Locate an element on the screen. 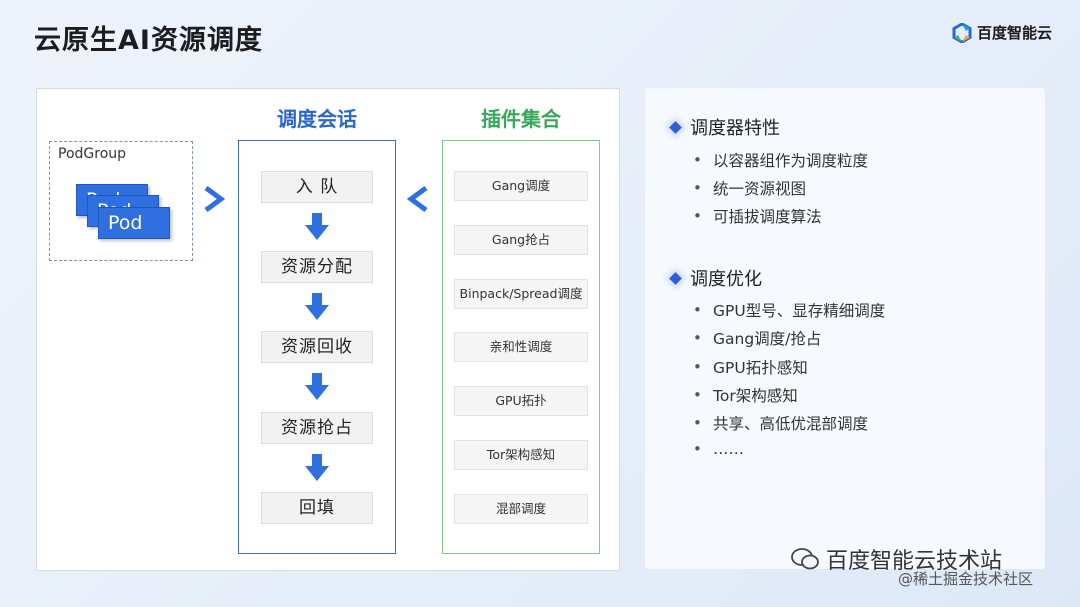  plugin-item: GPU拓扑 is located at coordinates (521, 401).